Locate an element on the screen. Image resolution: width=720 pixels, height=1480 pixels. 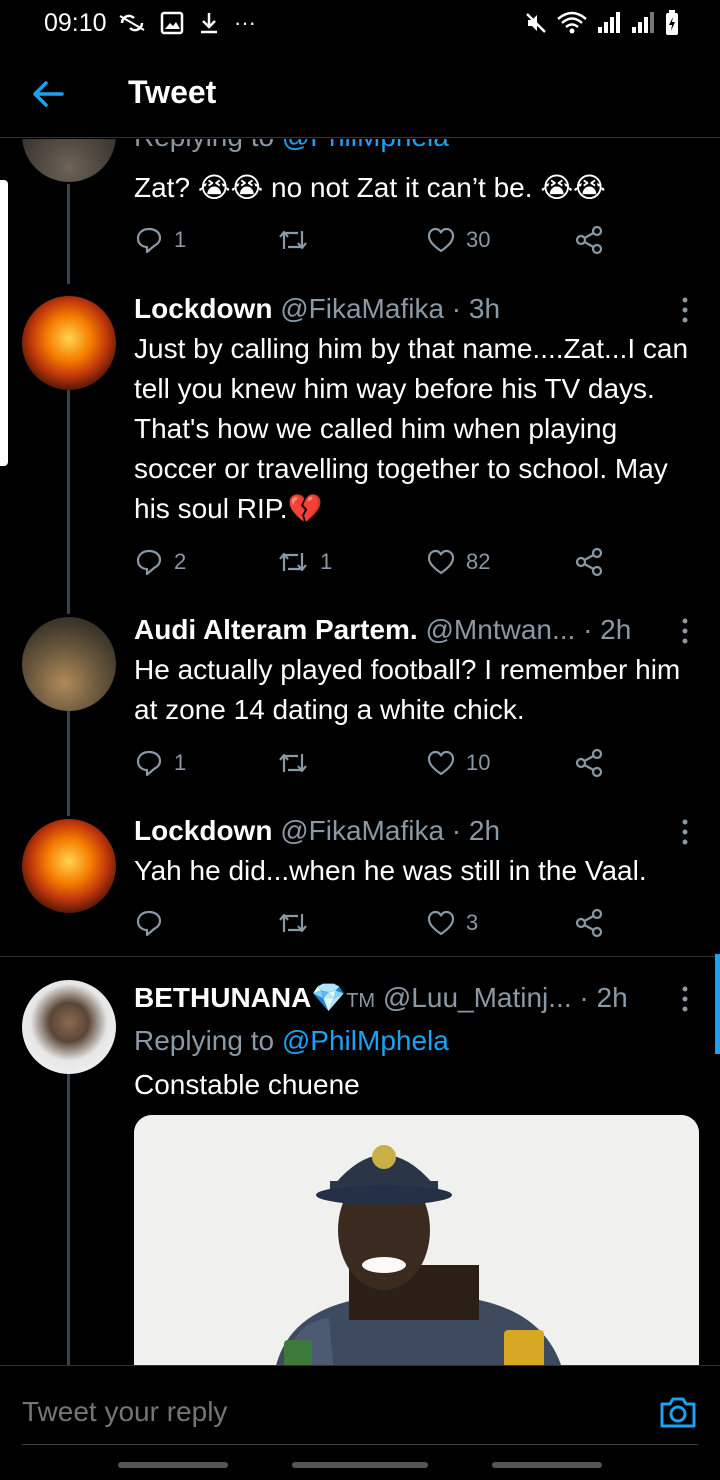
like-button: 10 is located at coordinates (458, 763).